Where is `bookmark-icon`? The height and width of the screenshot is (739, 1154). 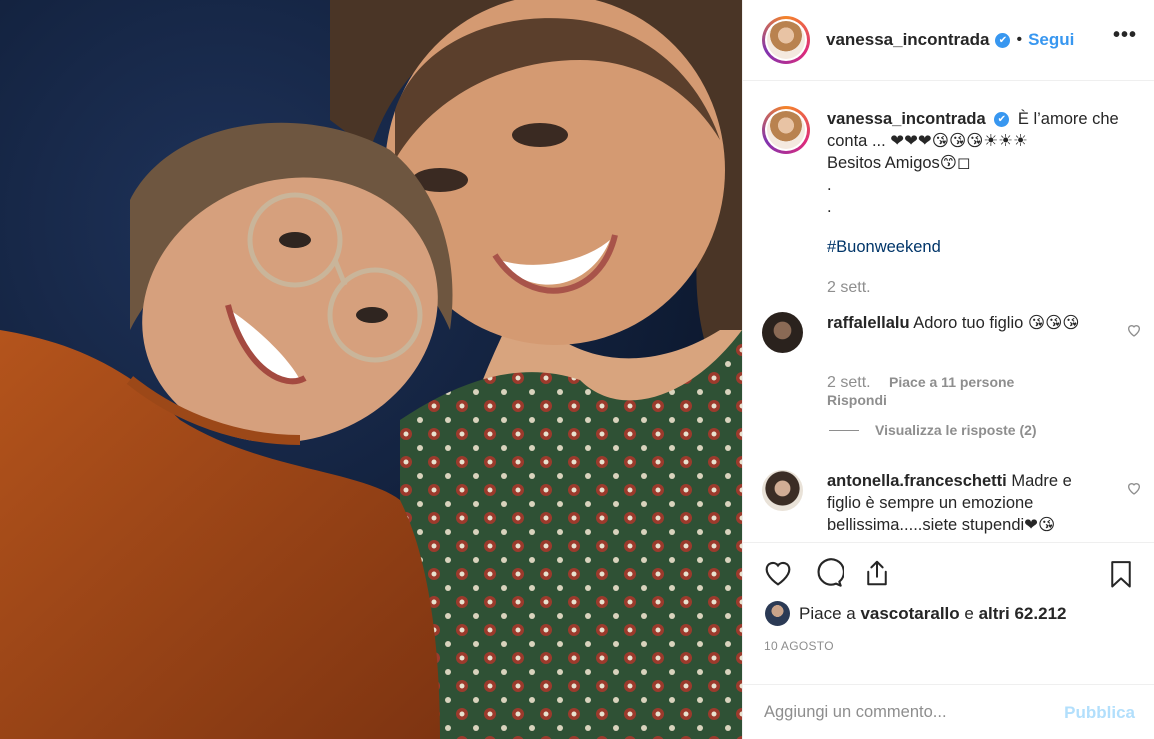 bookmark-icon is located at coordinates (1121, 574).